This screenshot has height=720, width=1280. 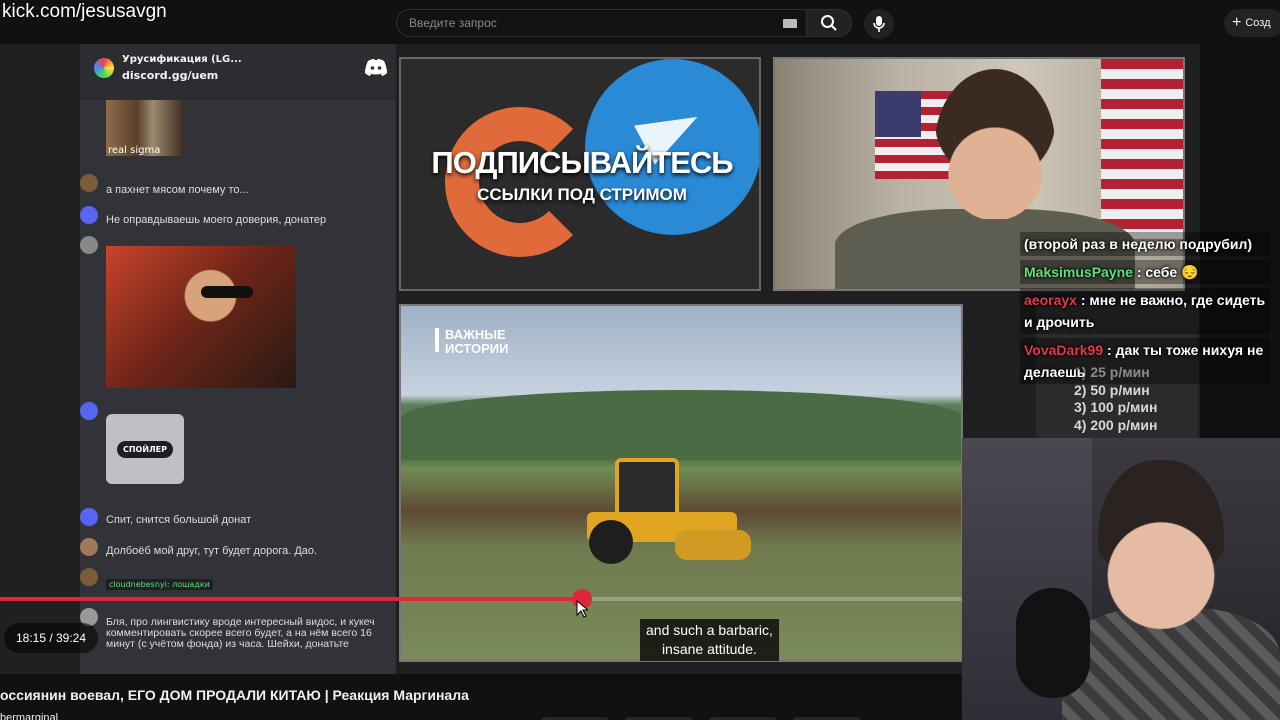 What do you see at coordinates (1078, 272) in the screenshot?
I see `chat-username: MaksimusPayne` at bounding box center [1078, 272].